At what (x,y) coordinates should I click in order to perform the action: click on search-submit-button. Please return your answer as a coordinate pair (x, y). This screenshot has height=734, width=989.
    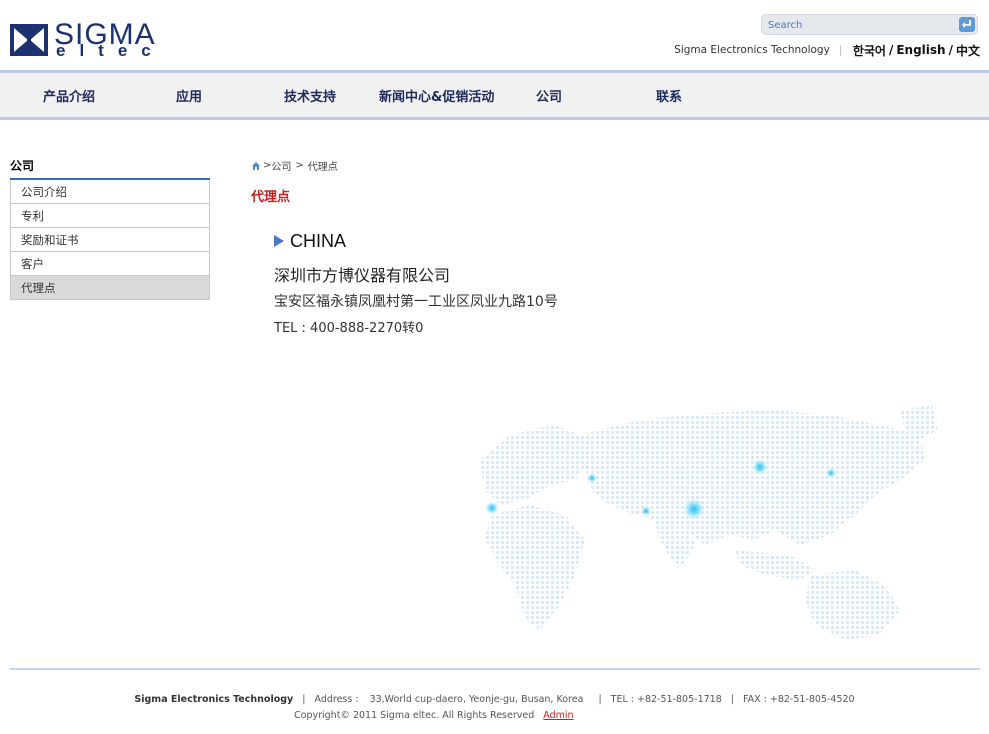
    Looking at the image, I should click on (967, 24).